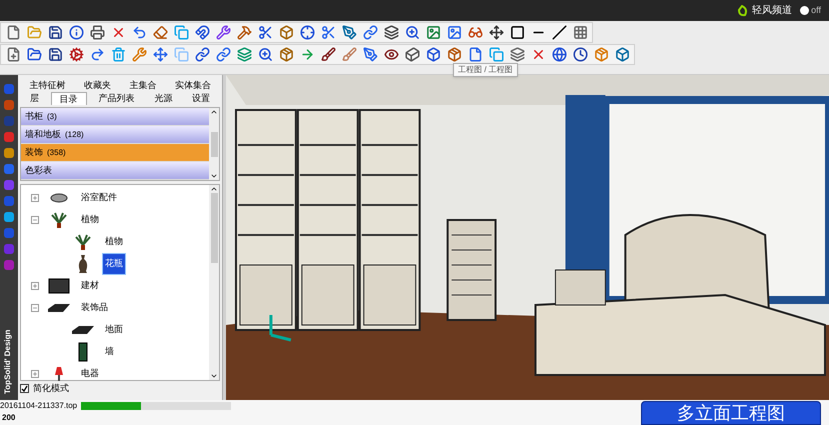  What do you see at coordinates (139, 32) in the screenshot?
I see `undo-icon` at bounding box center [139, 32].